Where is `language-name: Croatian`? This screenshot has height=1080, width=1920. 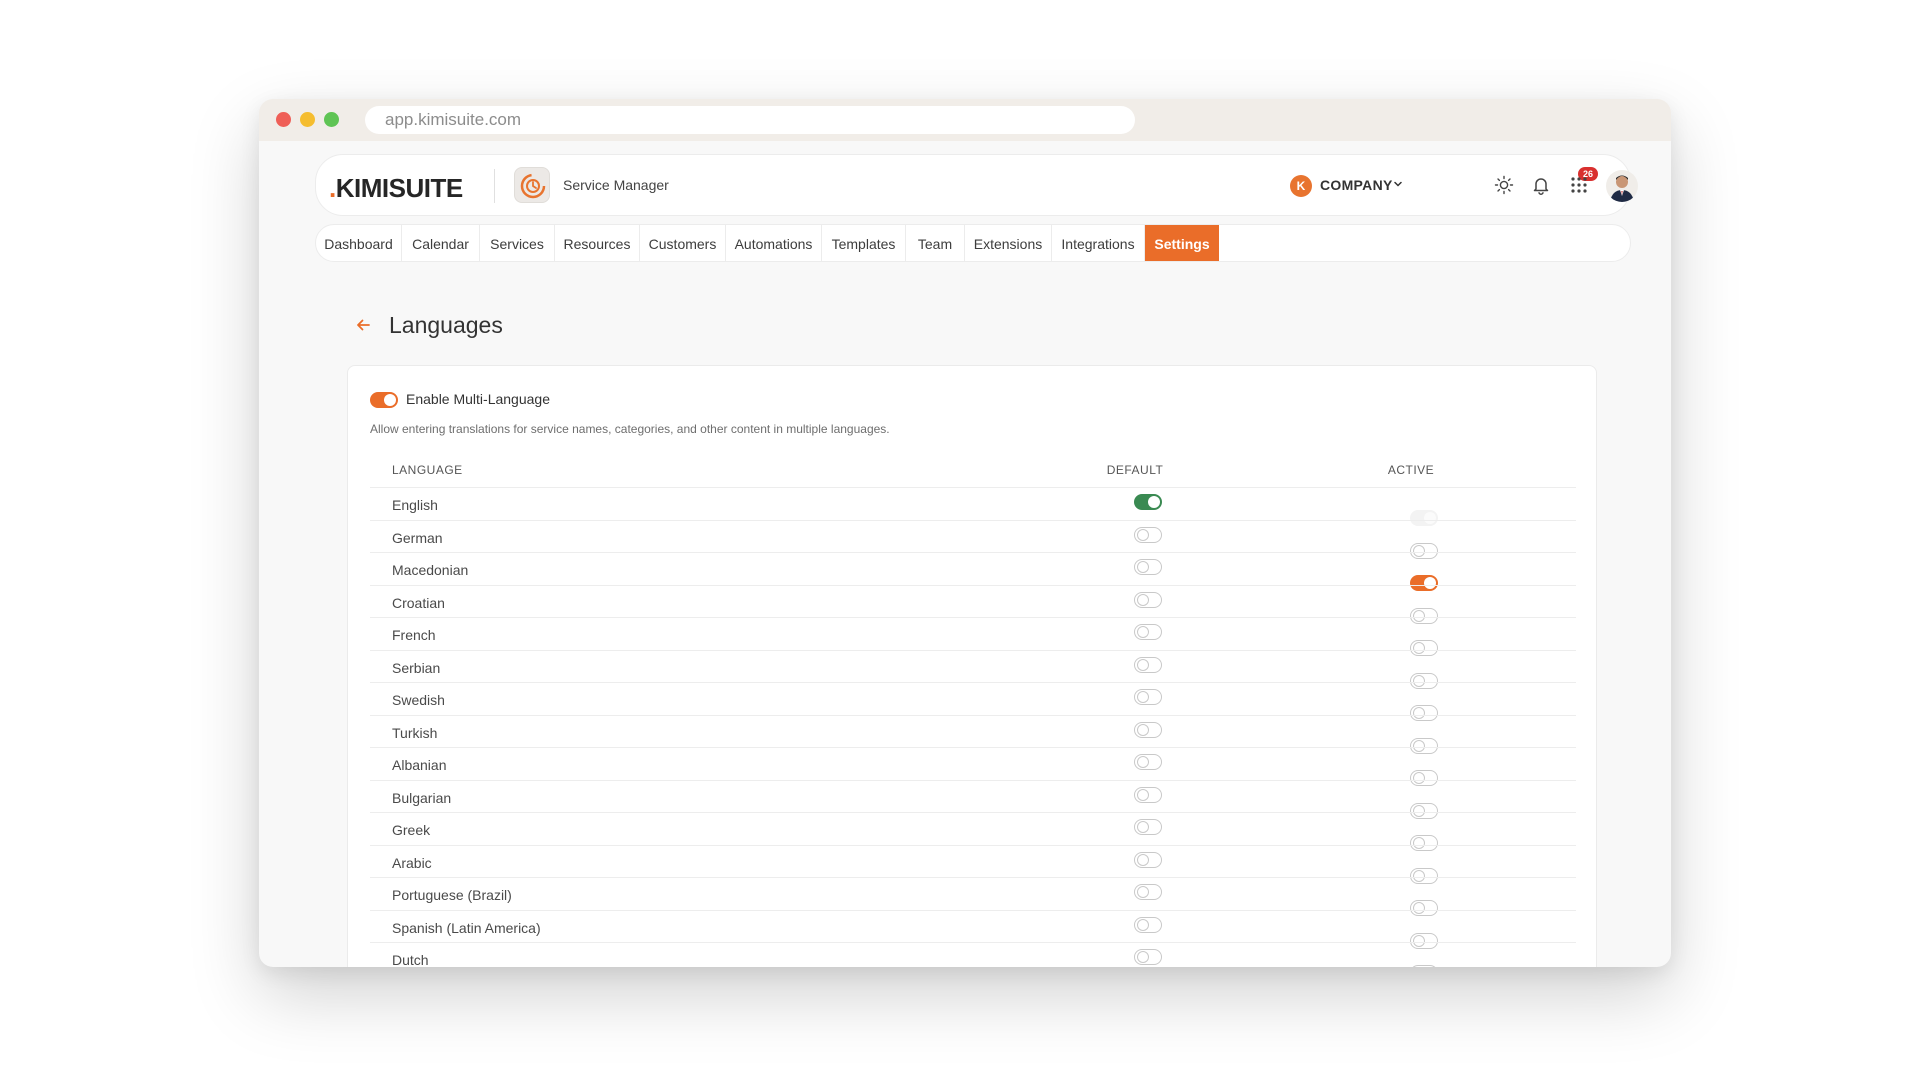 language-name: Croatian is located at coordinates (418, 602).